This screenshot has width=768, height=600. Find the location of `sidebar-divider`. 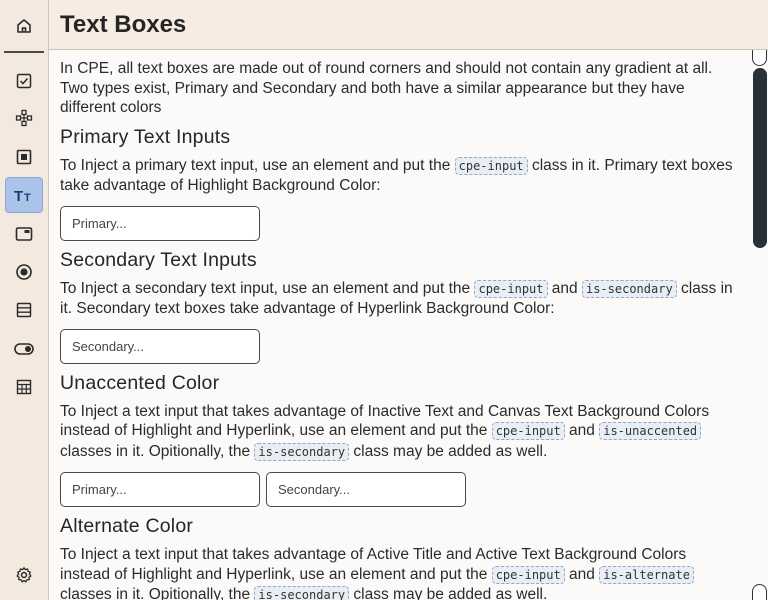

sidebar-divider is located at coordinates (24, 52).